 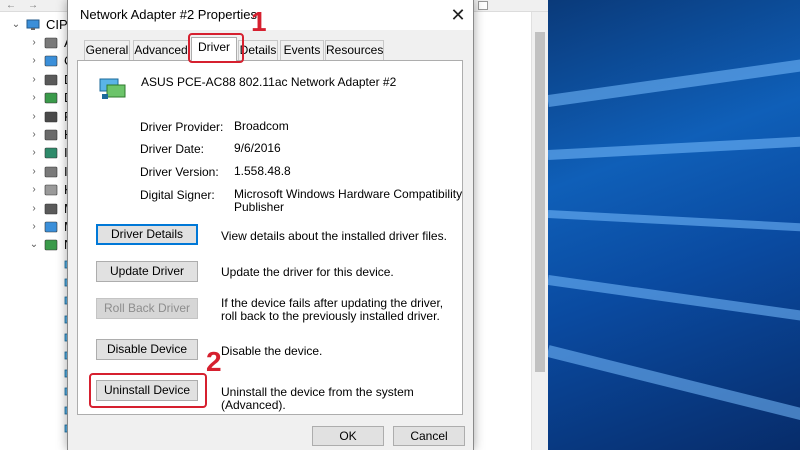 I want to click on driver-date-value: 9/6/2016, so click(x=257, y=148).